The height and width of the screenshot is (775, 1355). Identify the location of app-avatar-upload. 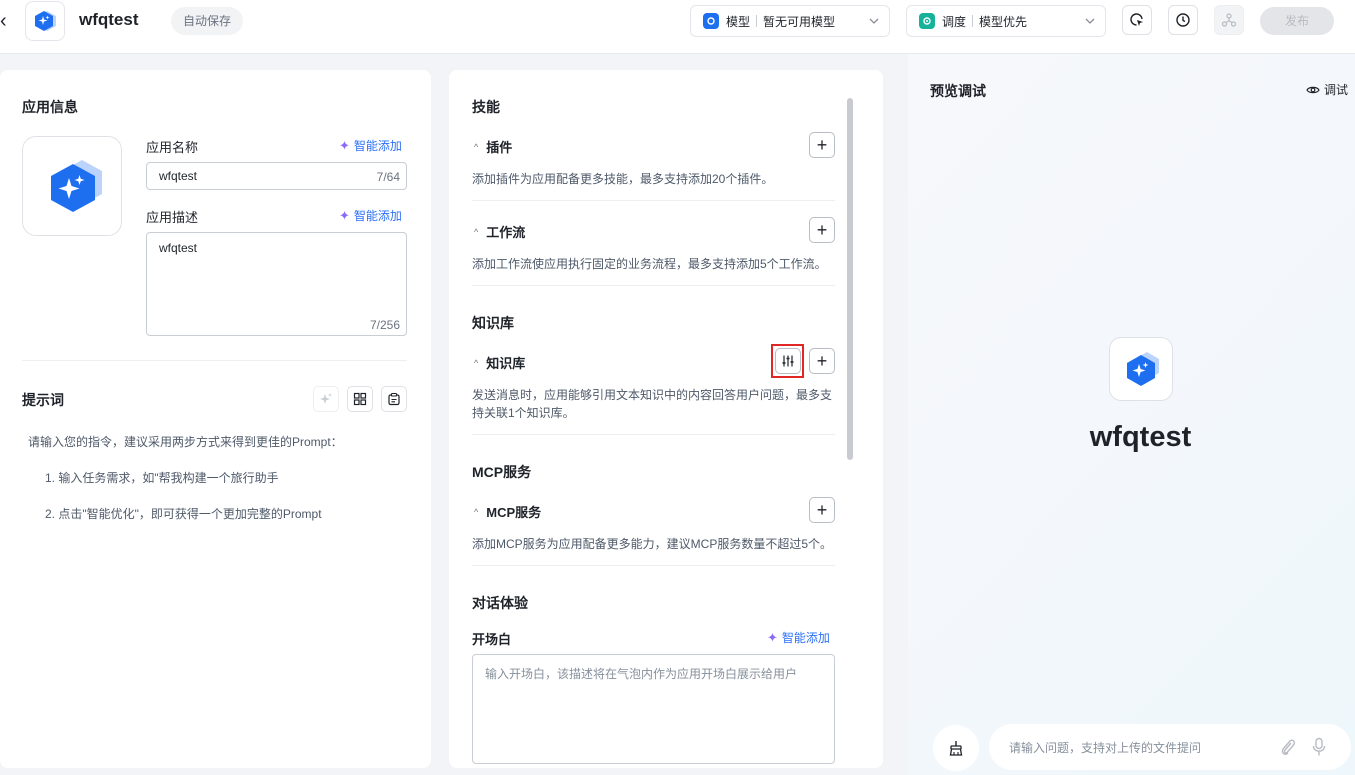
(72, 186).